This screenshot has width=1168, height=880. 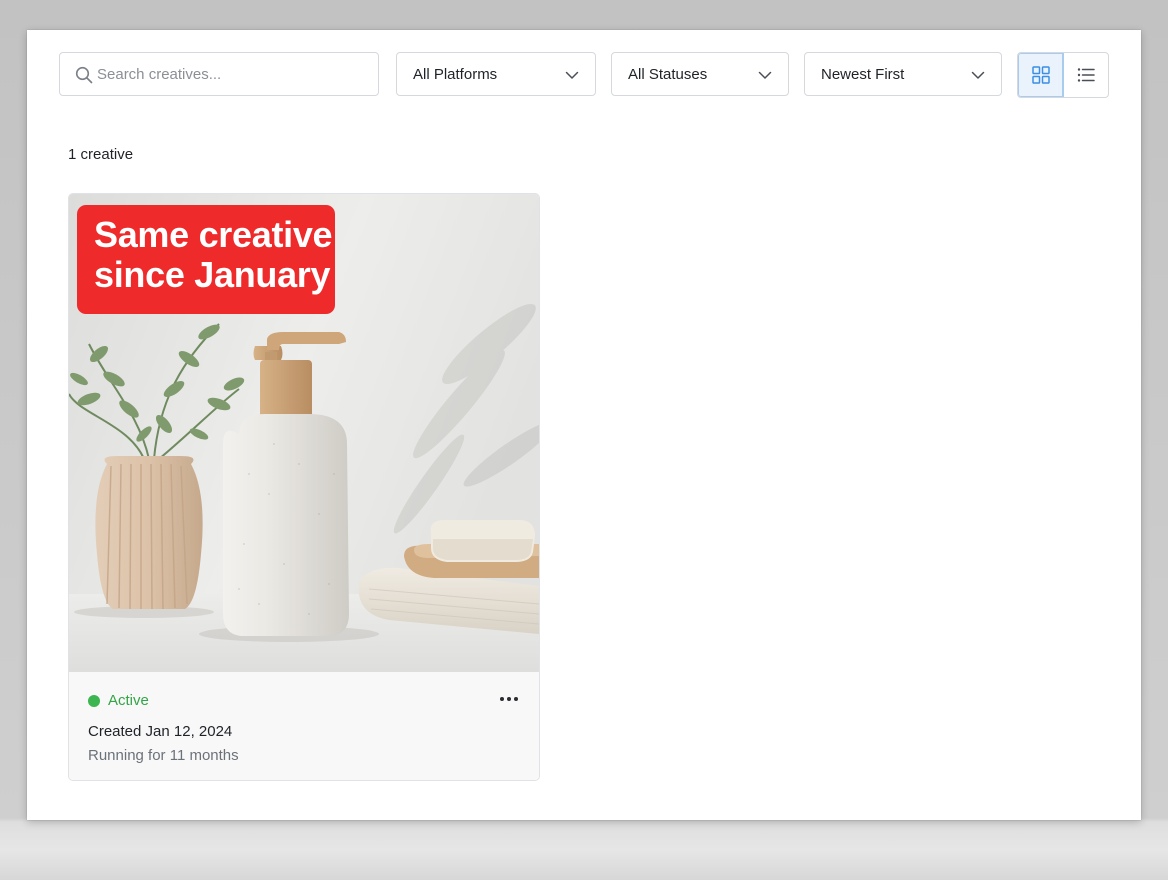 What do you see at coordinates (455, 74) in the screenshot?
I see `platform-filter-label: All Platforms` at bounding box center [455, 74].